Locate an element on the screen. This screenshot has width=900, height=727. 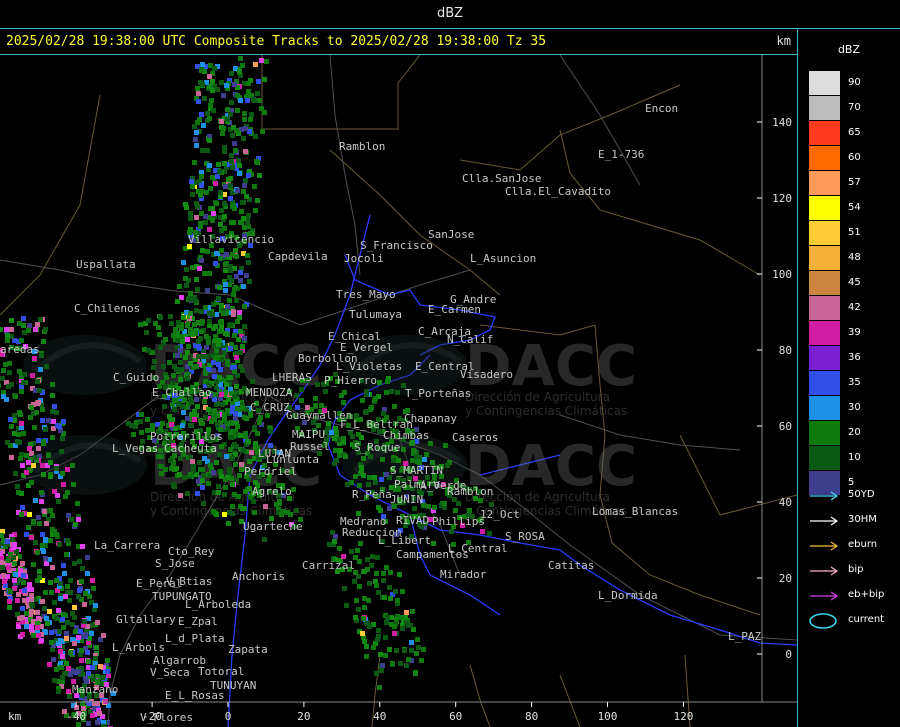
place-label: TUNUYAN is located at coordinates (233, 685).